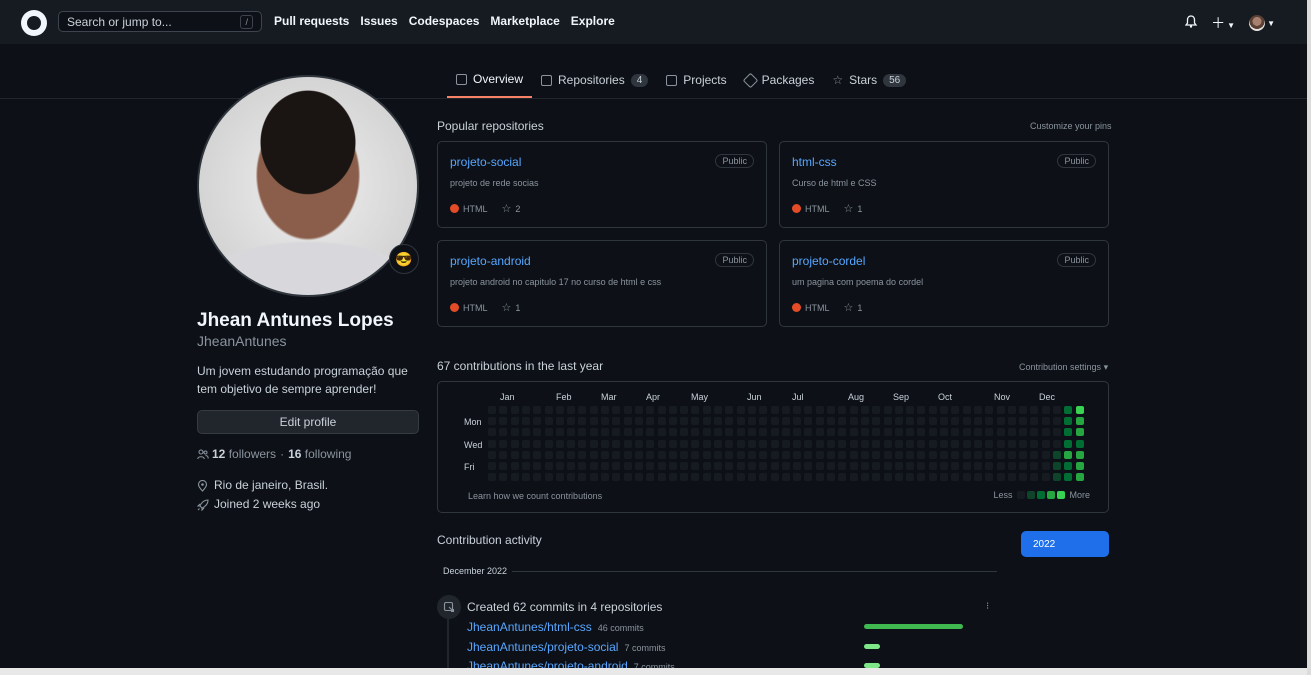 This screenshot has height=675, width=1311. I want to click on nav-issues: Issues, so click(378, 21).